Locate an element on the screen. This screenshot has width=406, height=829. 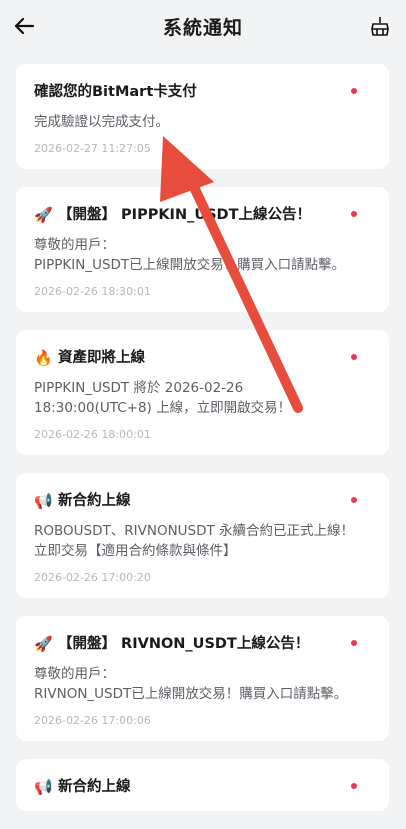
notification-body: 完成驗證以完成支付。 is located at coordinates (101, 122).